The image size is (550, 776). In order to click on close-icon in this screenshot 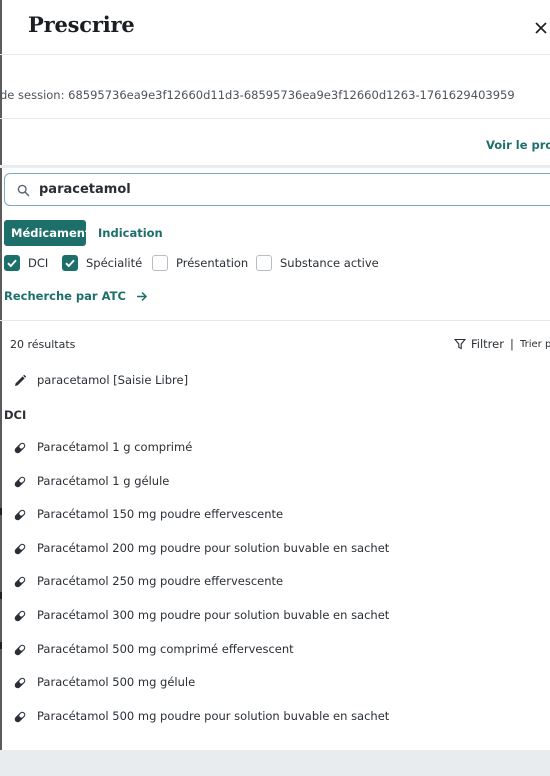, I will do `click(541, 28)`.